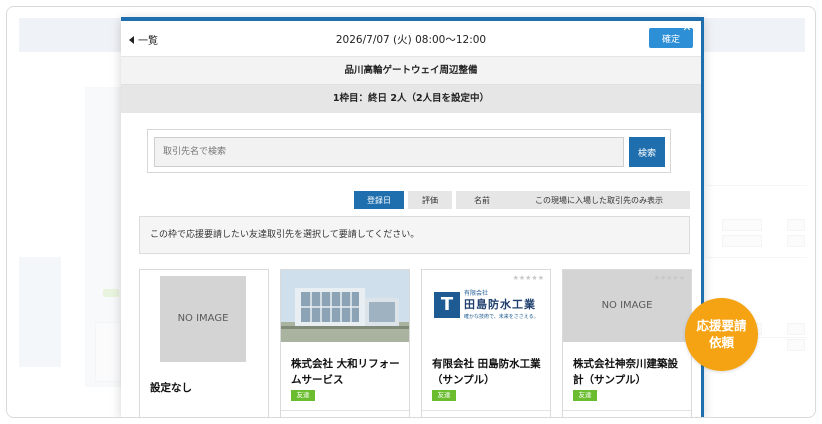  Describe the element at coordinates (599, 200) in the screenshot. I see `filter-entered-partners-button: この現場に入場した取引先のみ表示` at that location.